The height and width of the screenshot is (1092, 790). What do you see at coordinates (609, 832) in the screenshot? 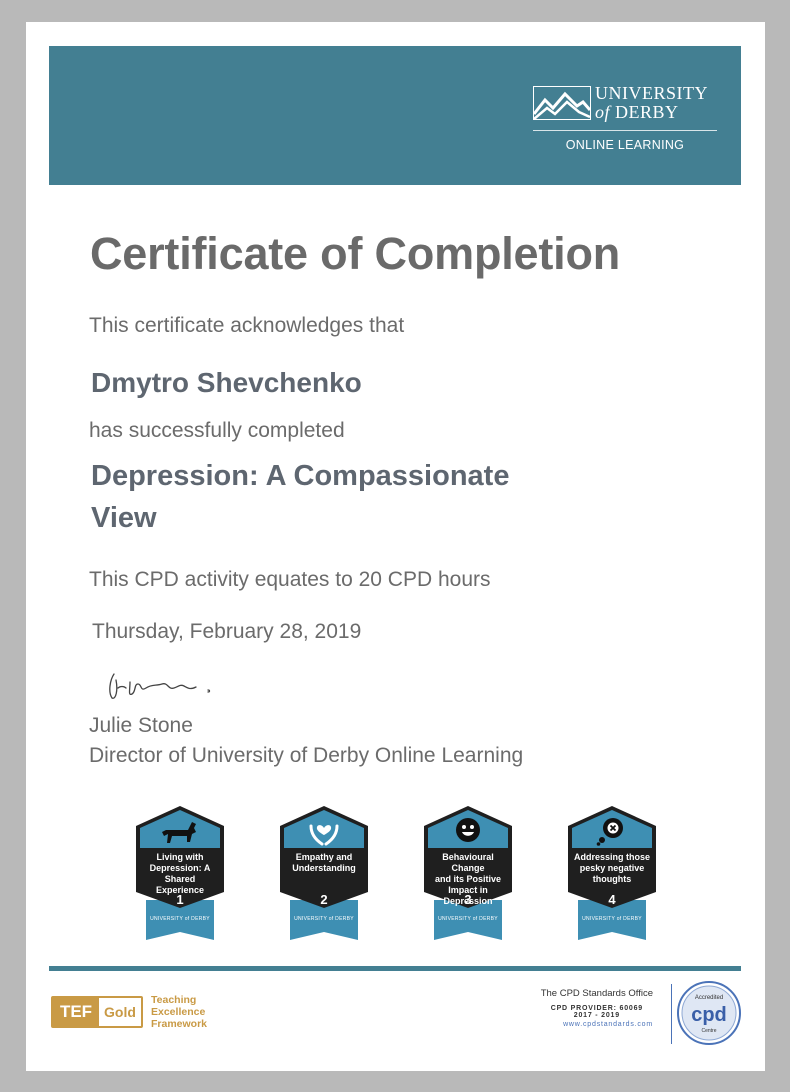
I see `thought-cross-icon` at bounding box center [609, 832].